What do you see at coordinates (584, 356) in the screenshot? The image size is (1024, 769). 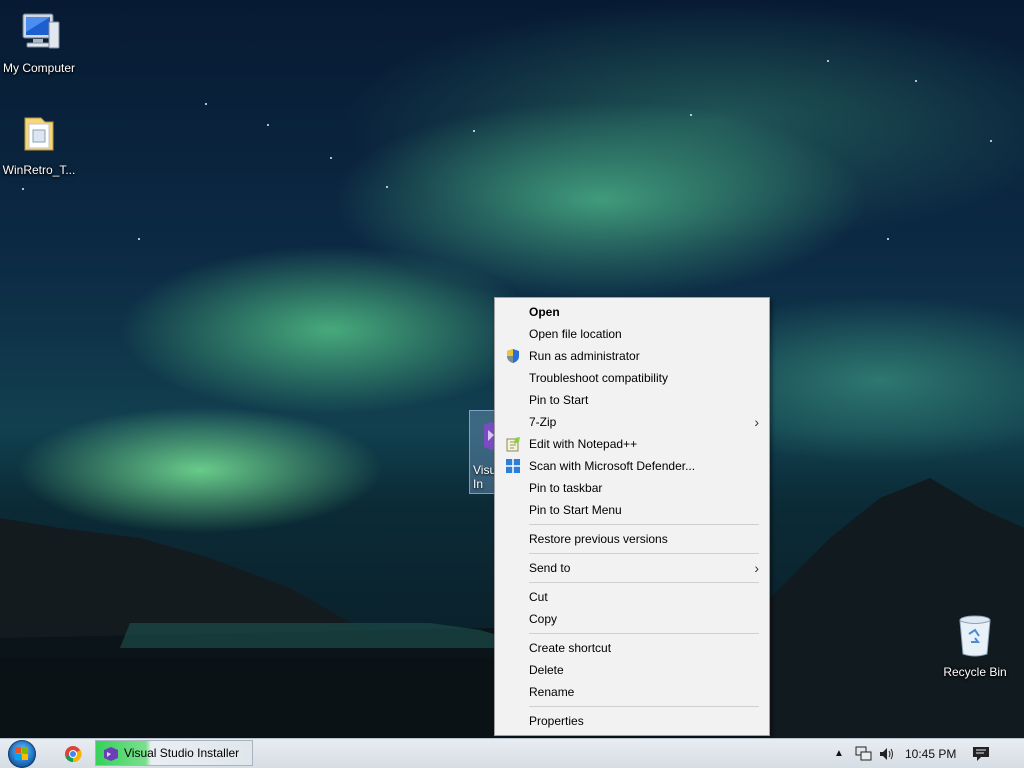 I see `menu-item-label: Run as administrator` at bounding box center [584, 356].